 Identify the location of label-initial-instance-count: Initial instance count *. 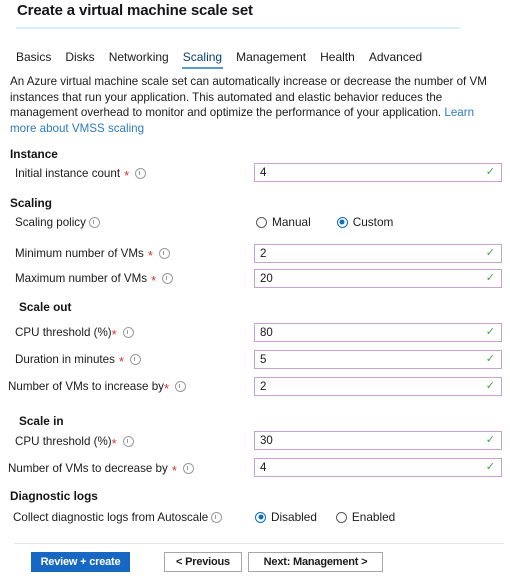
(81, 175).